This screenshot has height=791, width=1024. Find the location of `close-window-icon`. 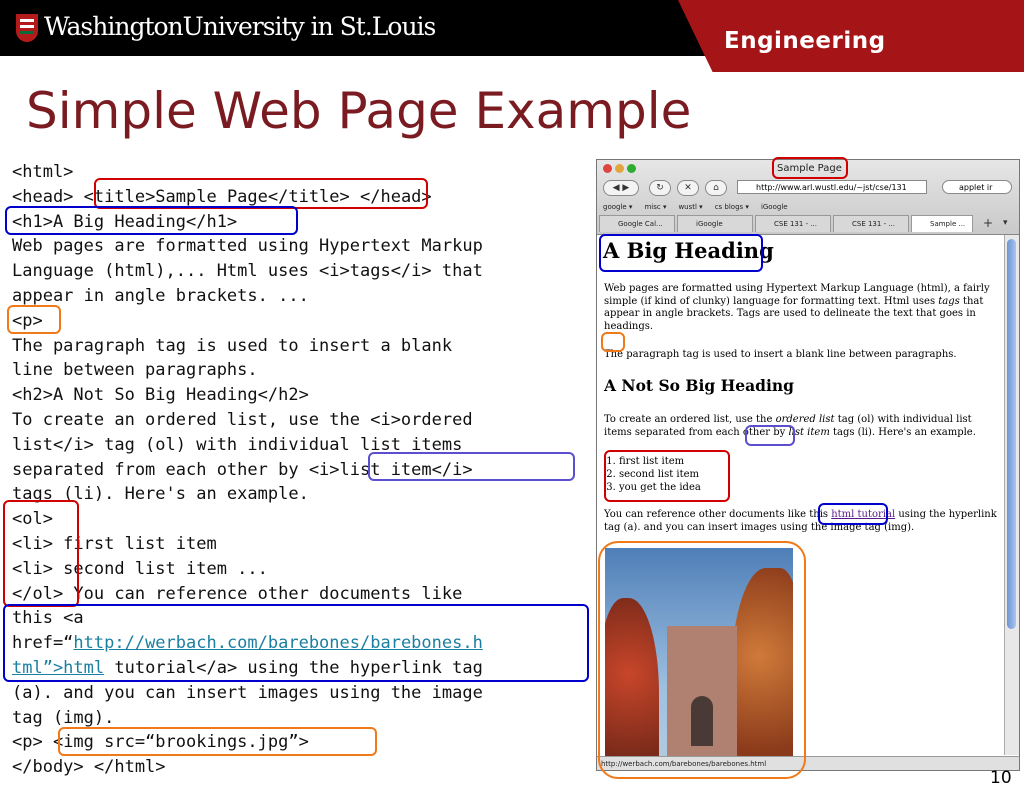

close-window-icon is located at coordinates (607, 168).